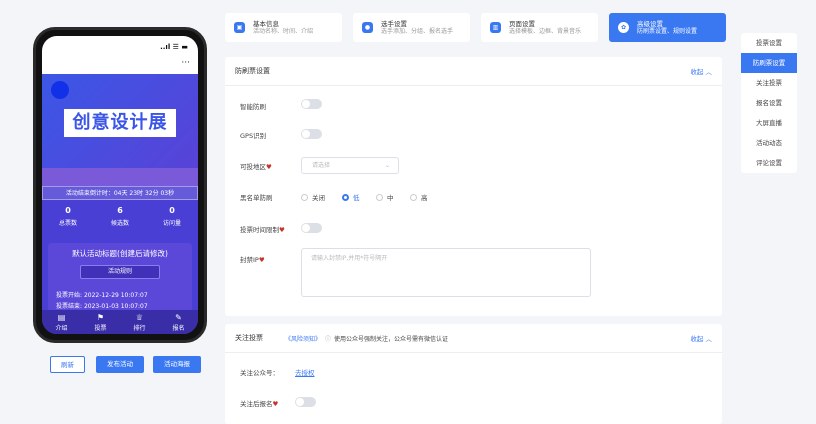 This screenshot has height=424, width=816. I want to click on more-menu-icon: ···, so click(120, 66).